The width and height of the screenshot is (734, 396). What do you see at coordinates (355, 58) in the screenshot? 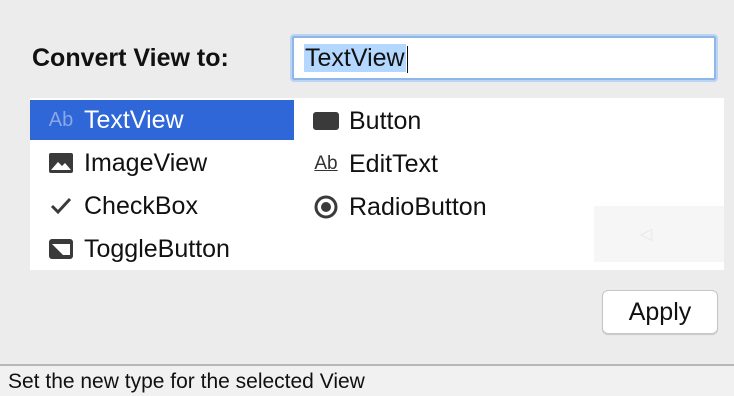
I see `input-selected-text: TextView` at bounding box center [355, 58].